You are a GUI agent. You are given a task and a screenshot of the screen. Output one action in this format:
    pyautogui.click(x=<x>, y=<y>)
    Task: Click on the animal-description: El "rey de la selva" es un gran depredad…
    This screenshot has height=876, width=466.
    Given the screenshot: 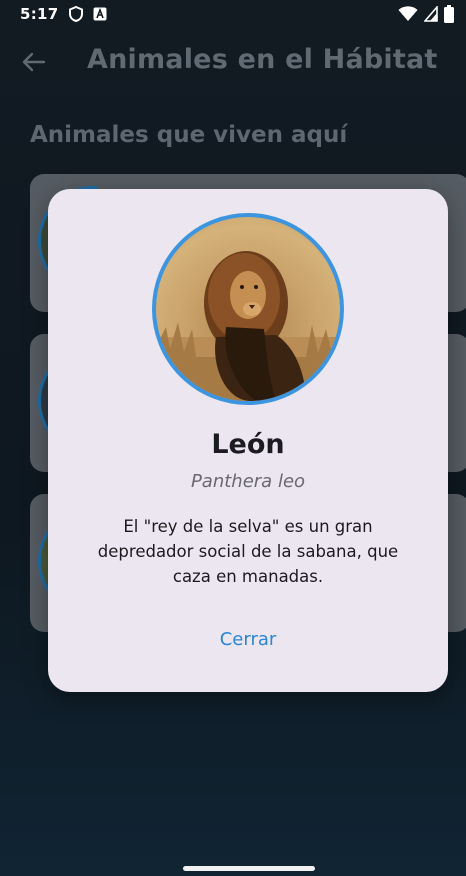 What is the action you would take?
    pyautogui.click(x=248, y=551)
    